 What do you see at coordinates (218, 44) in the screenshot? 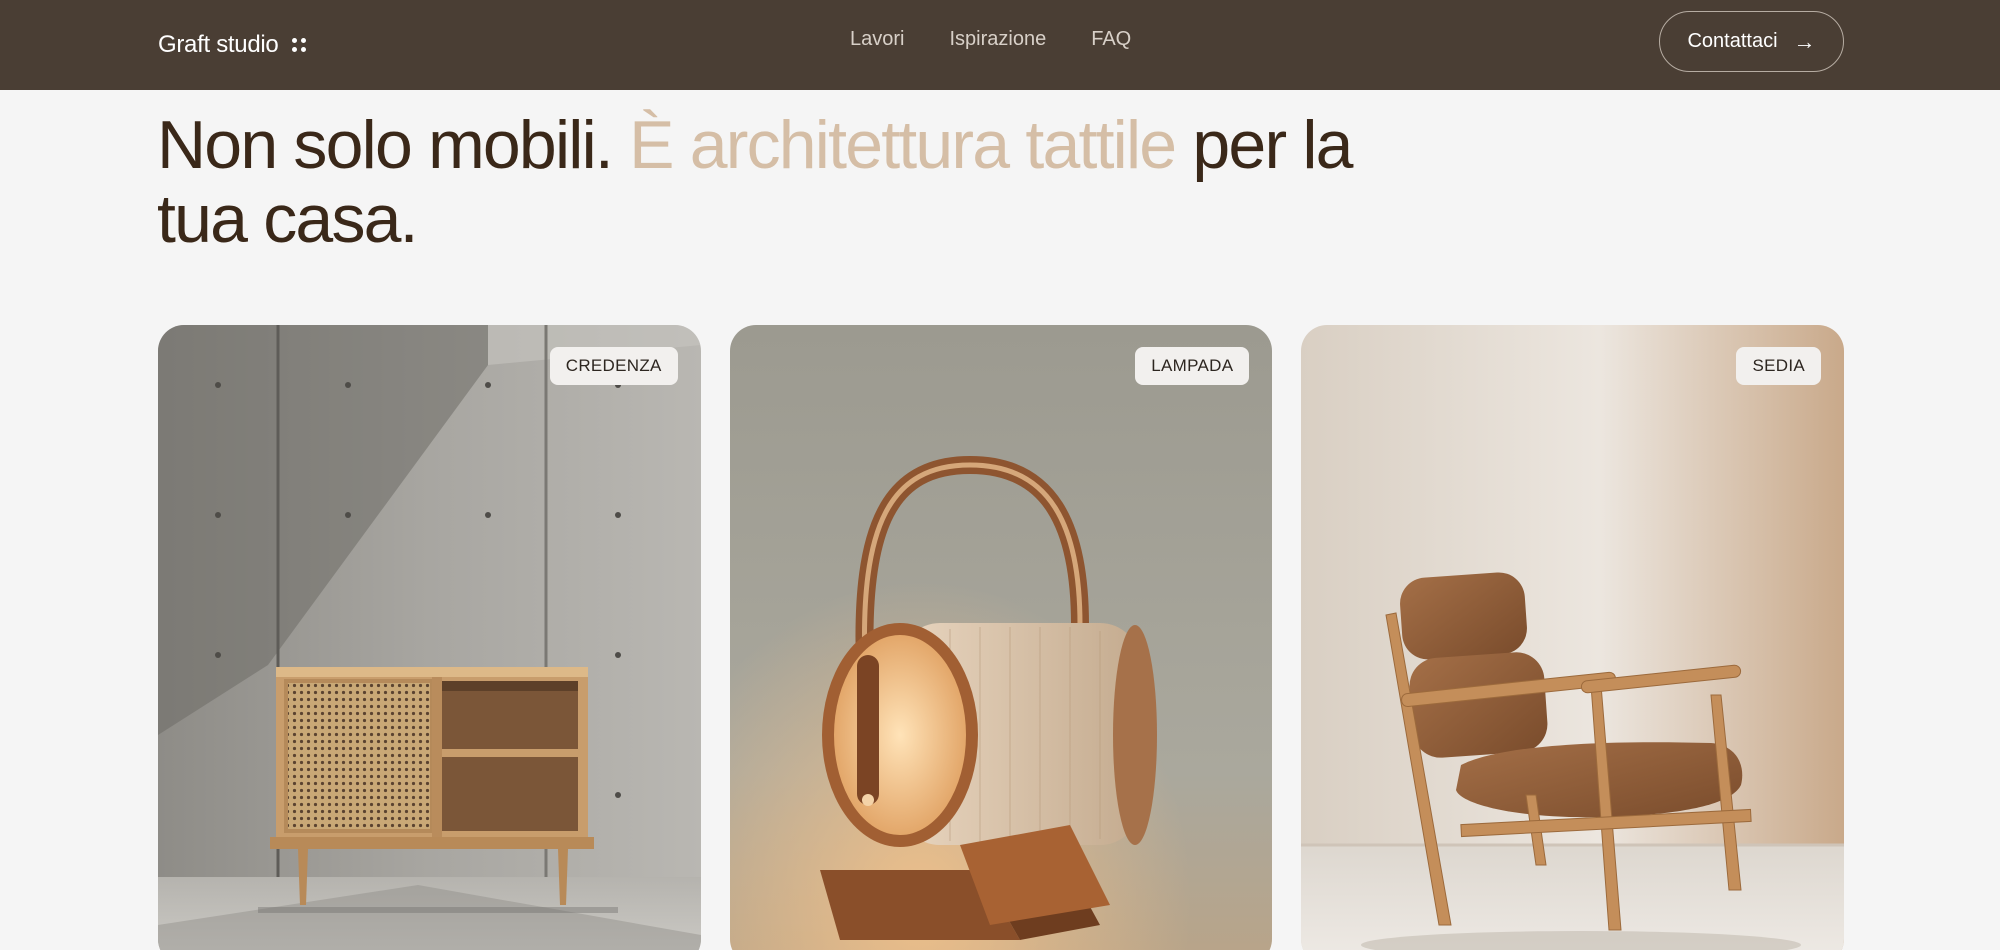
I see `brand-name: Graft studio` at bounding box center [218, 44].